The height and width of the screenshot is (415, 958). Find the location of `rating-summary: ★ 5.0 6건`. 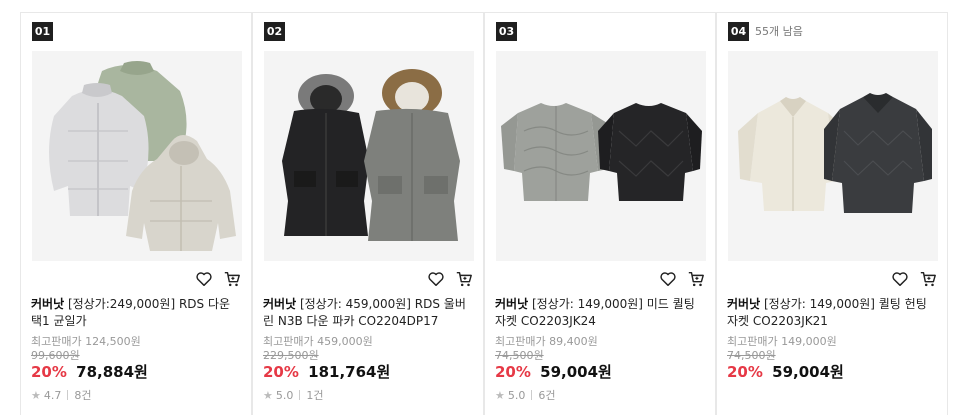

rating-summary: ★ 5.0 6건 is located at coordinates (525, 395).